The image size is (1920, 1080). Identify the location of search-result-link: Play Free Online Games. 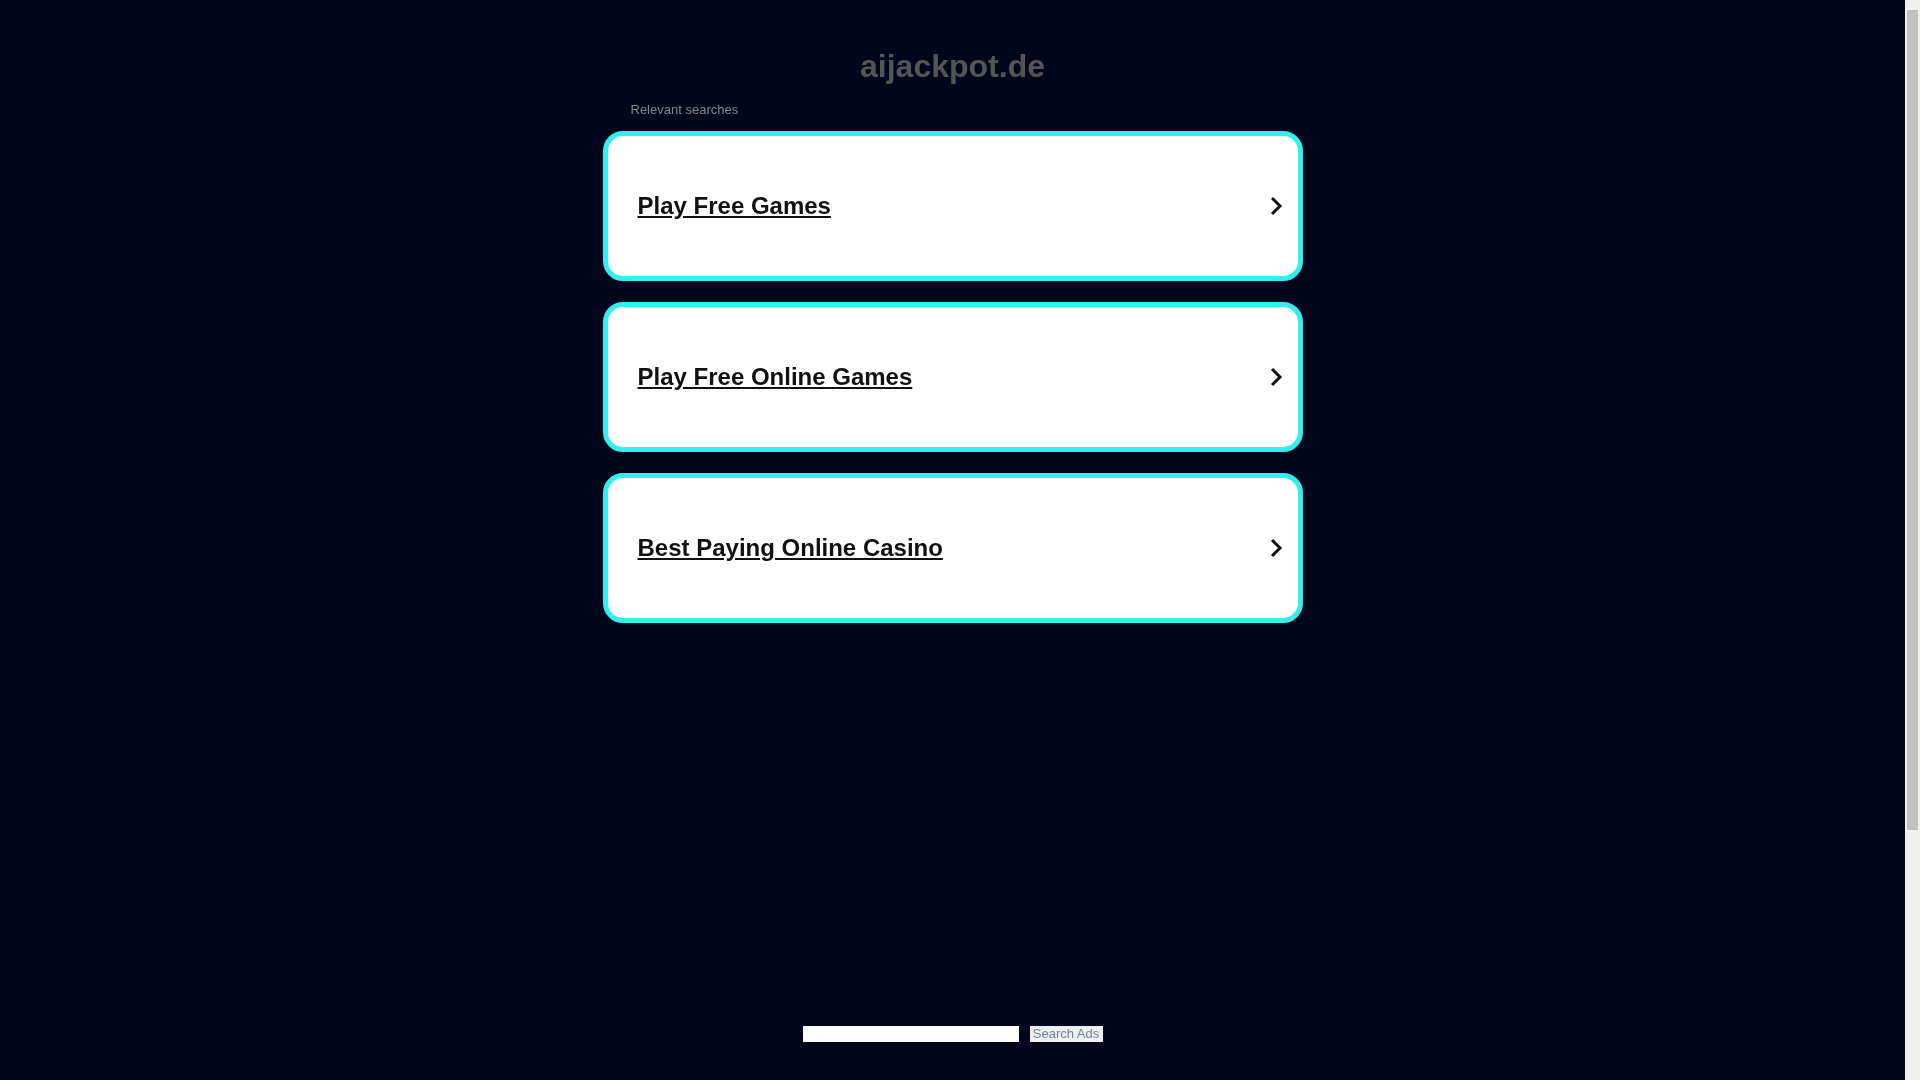
(952, 377).